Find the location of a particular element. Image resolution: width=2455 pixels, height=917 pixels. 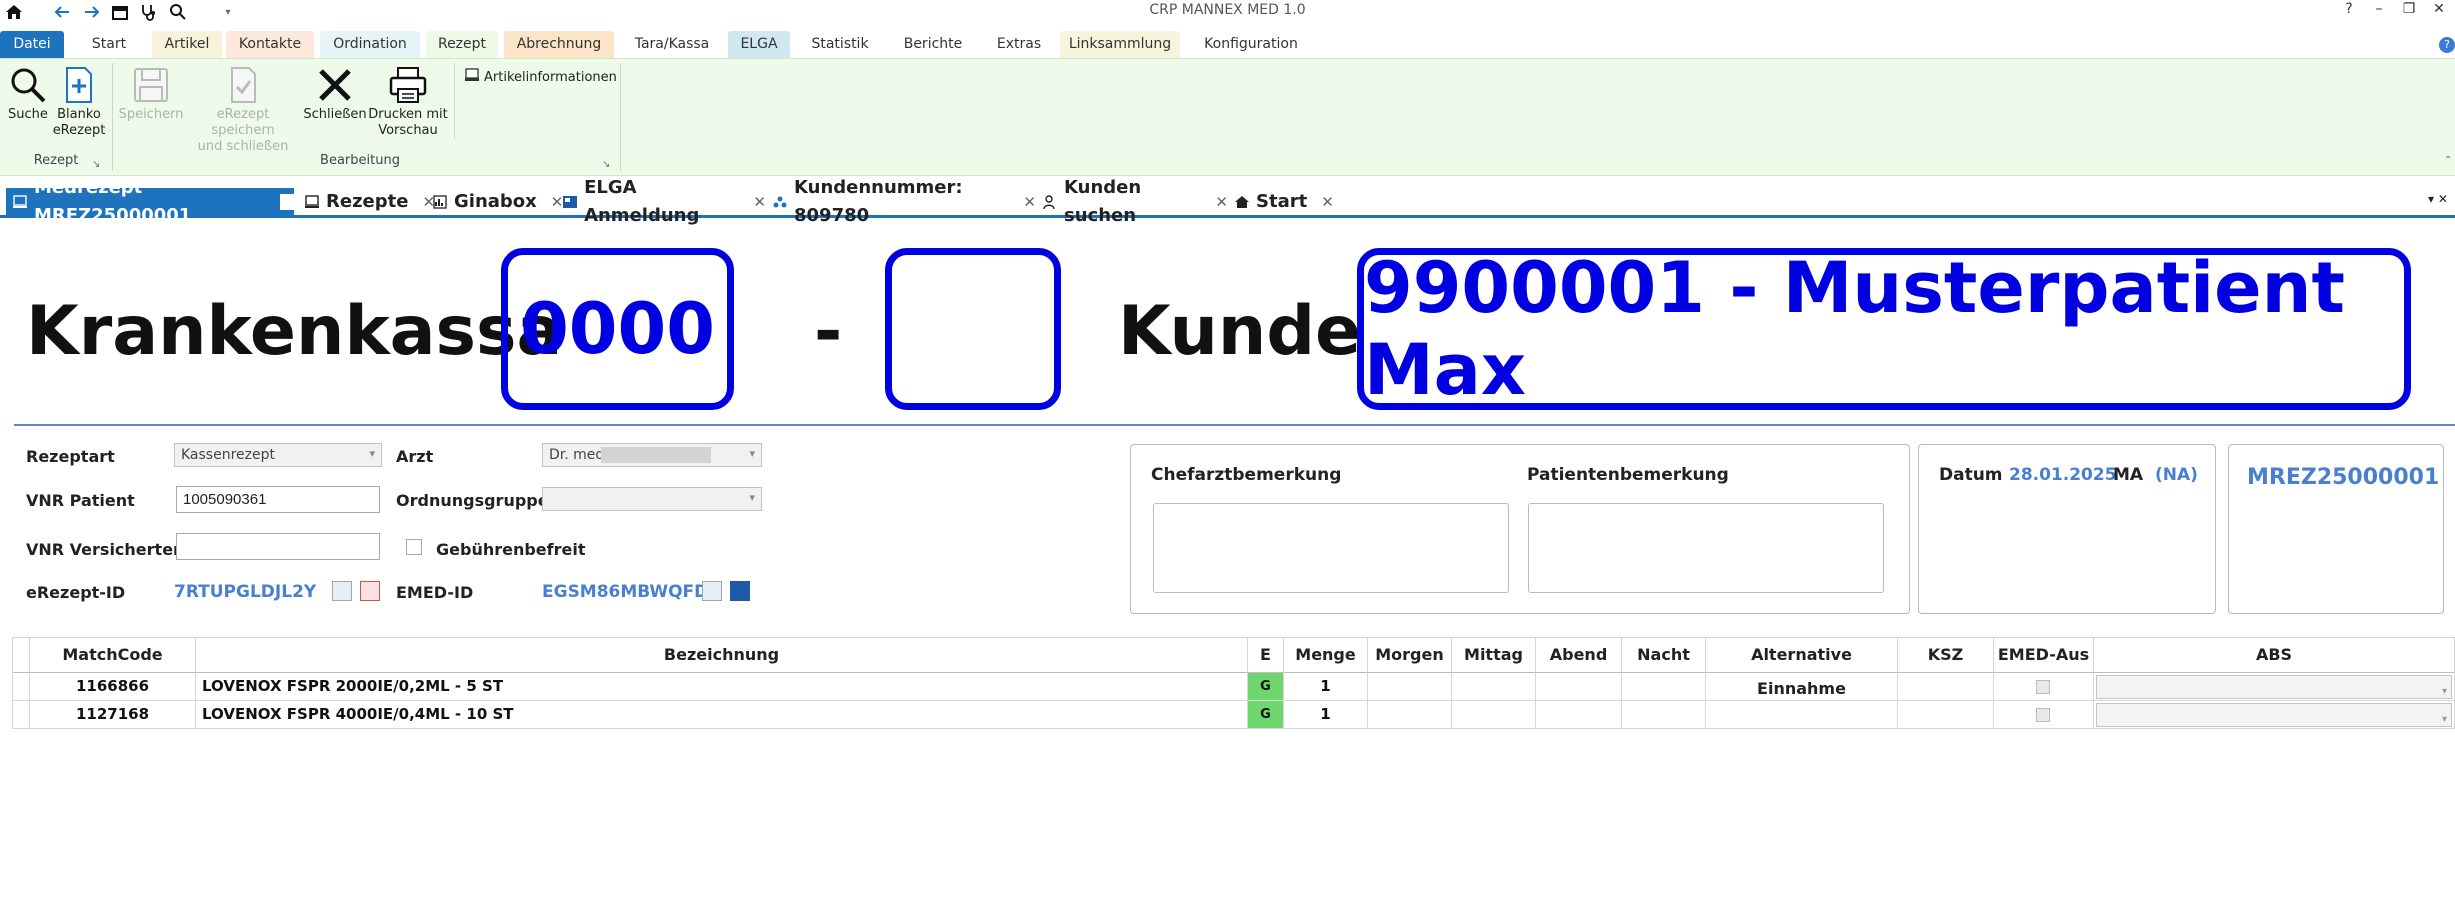

close-button: Schließen is located at coordinates (335, 93).